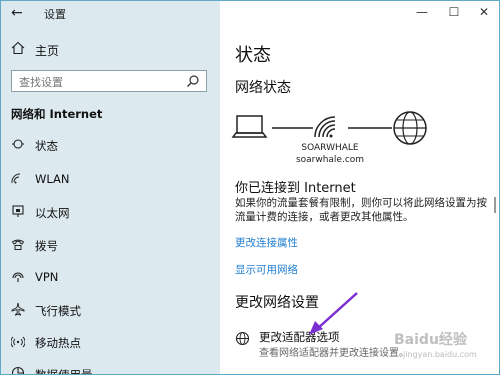 The width and height of the screenshot is (500, 375). Describe the element at coordinates (18, 211) in the screenshot. I see `ethernet-icon` at that location.